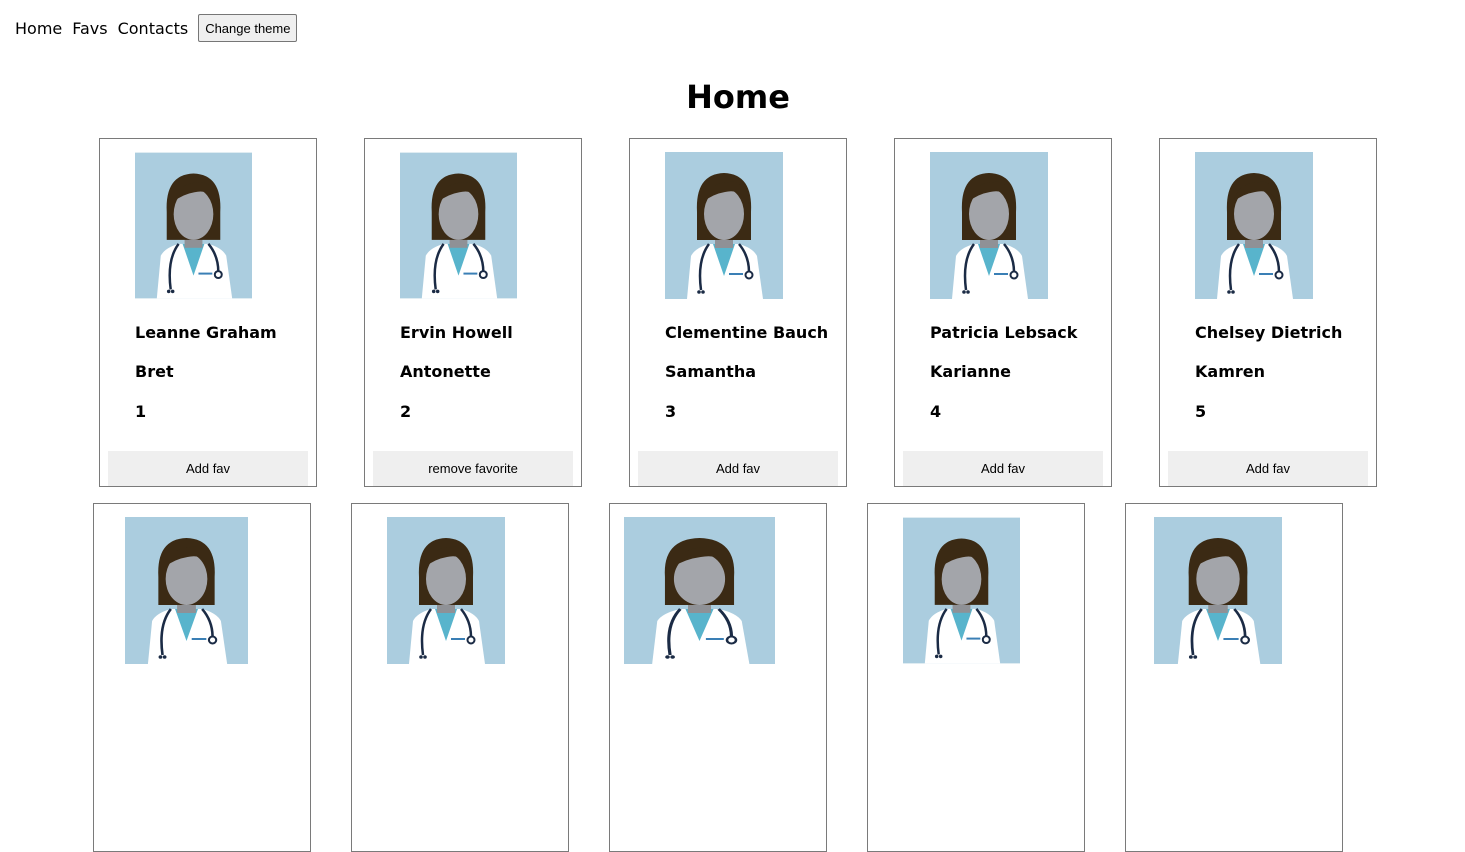 This screenshot has width=1465, height=852. I want to click on user-name: Ervin Howell, so click(456, 332).